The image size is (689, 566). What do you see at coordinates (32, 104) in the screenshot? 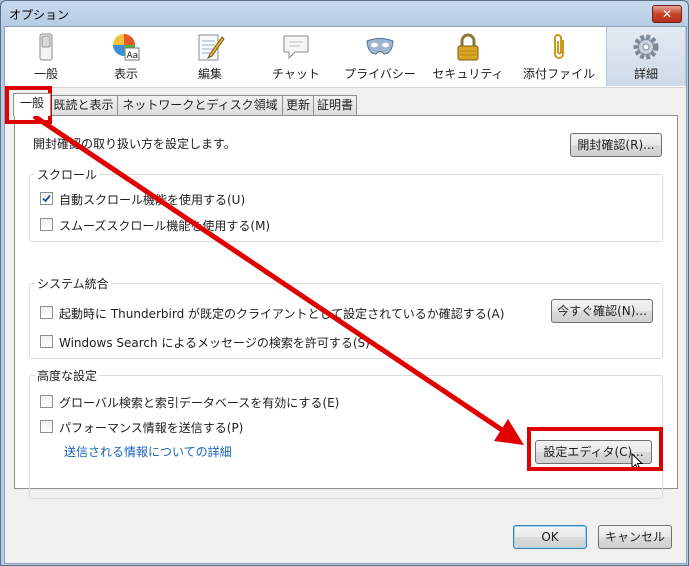
I see `tab-general: 一般` at bounding box center [32, 104].